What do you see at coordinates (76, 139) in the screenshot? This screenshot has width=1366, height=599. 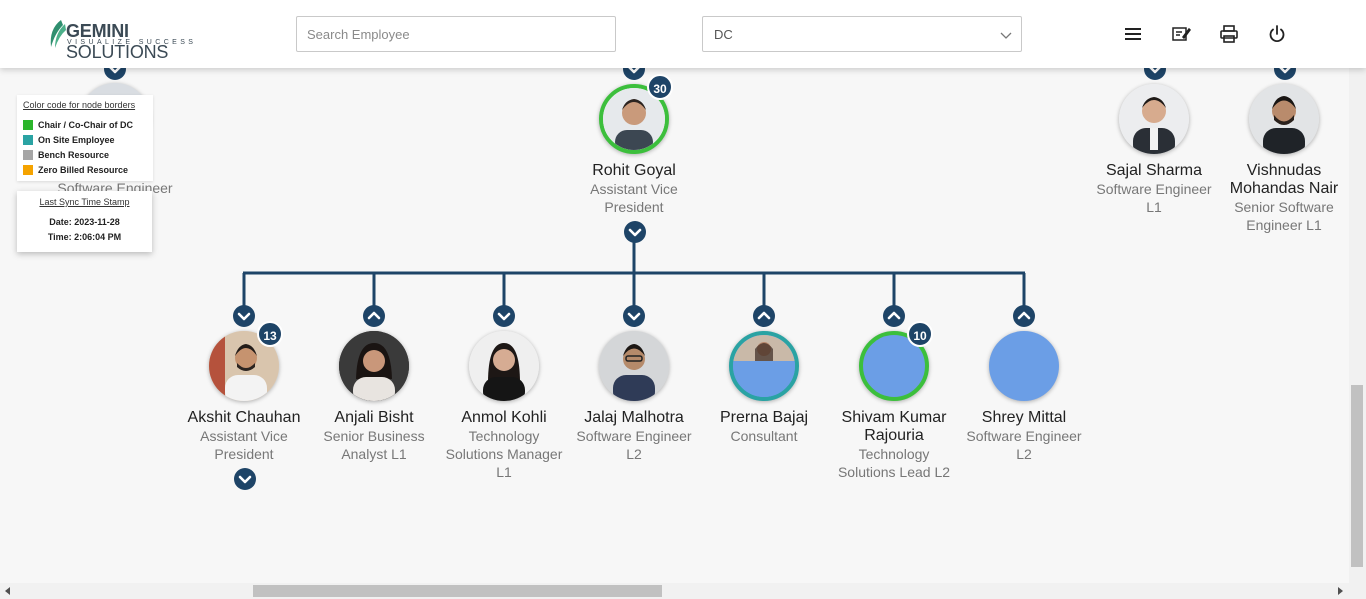 I see `legend-label: On Site Employee` at bounding box center [76, 139].